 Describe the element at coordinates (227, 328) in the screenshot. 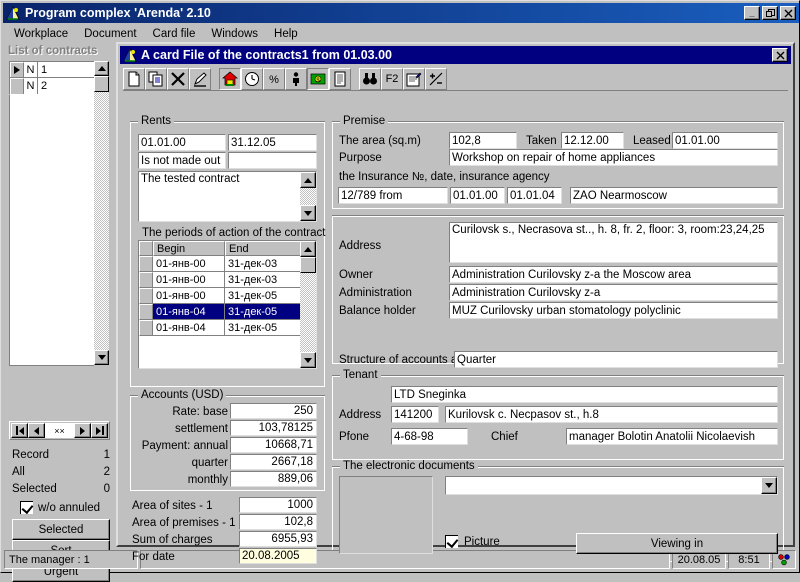

I see `table-row: 01-янв-04 31-дек-05` at that location.